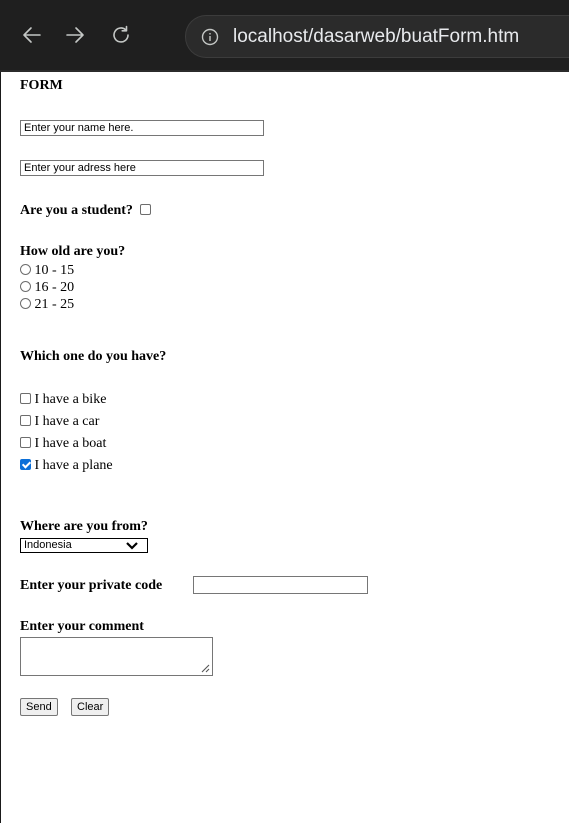  I want to click on private-code-row: Enter your private code, so click(91, 586).